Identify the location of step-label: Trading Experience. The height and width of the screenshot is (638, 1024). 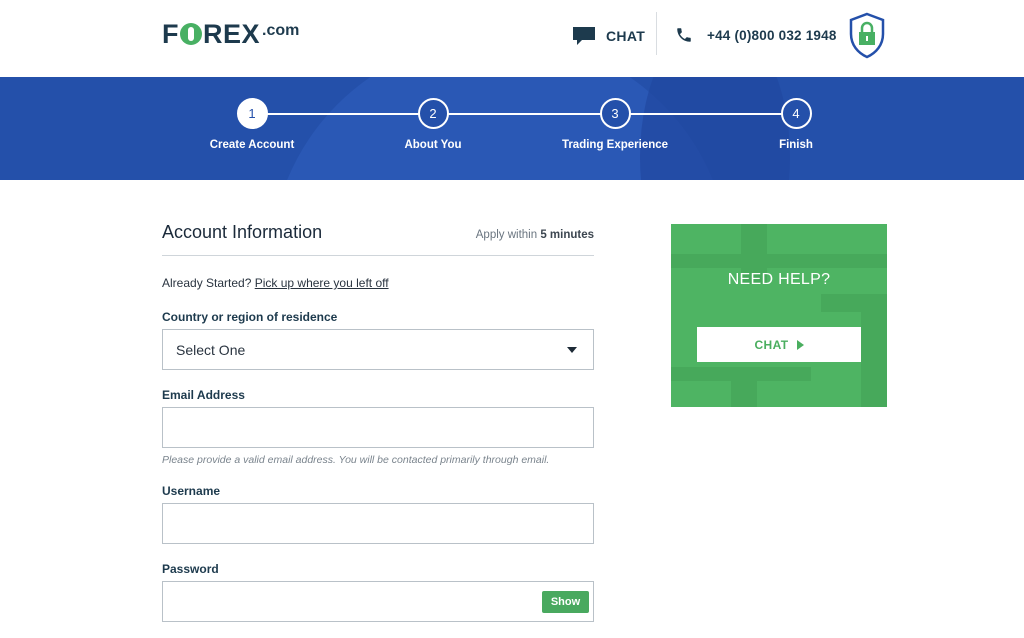
(615, 145).